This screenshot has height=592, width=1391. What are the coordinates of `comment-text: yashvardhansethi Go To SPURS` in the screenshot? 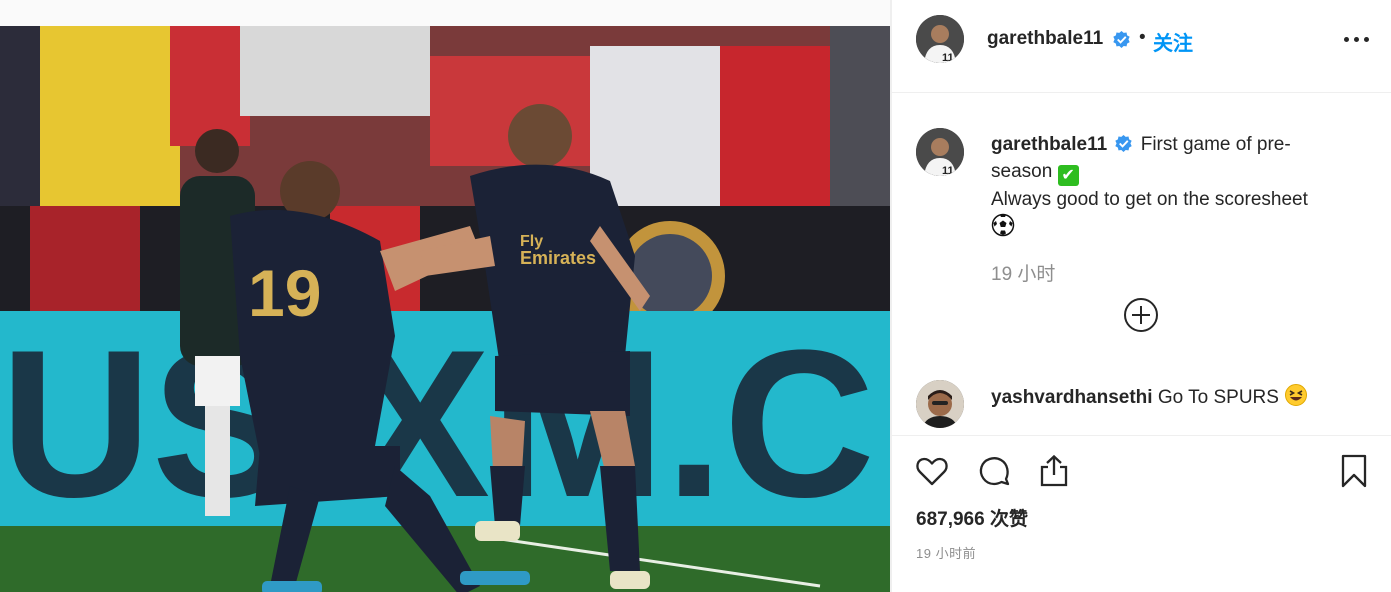 It's located at (1149, 396).